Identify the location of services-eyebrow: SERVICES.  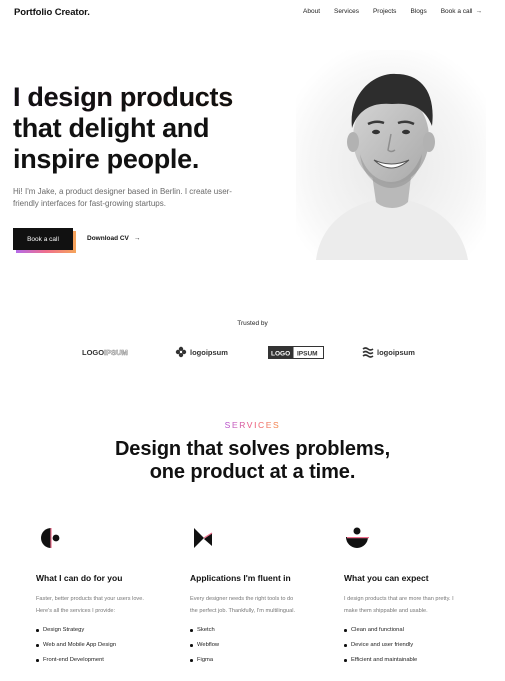
(252, 425).